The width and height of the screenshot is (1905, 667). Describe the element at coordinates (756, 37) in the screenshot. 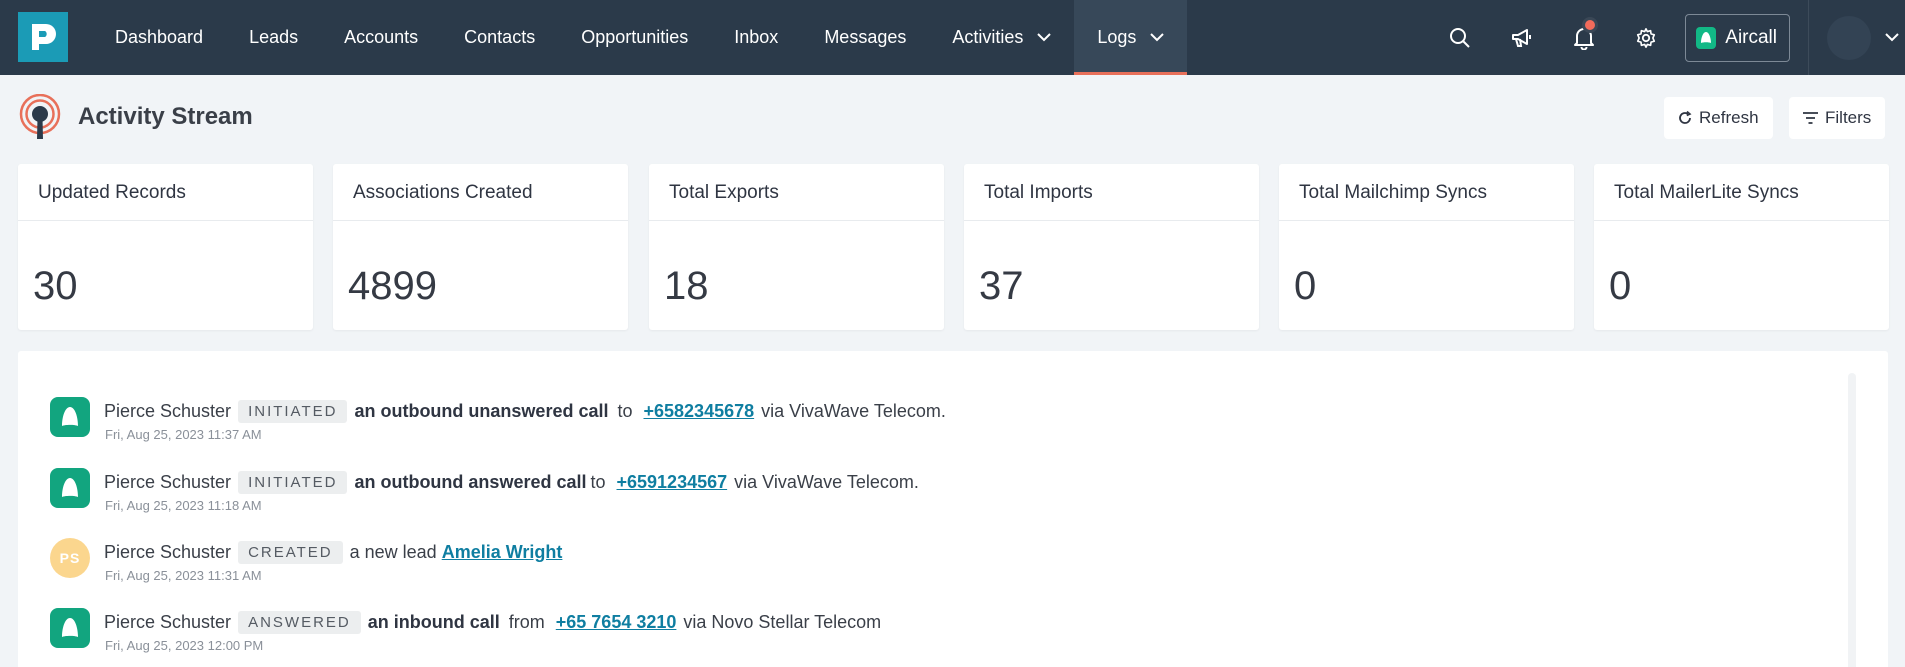

I see `nav-inbox: Inbox` at that location.